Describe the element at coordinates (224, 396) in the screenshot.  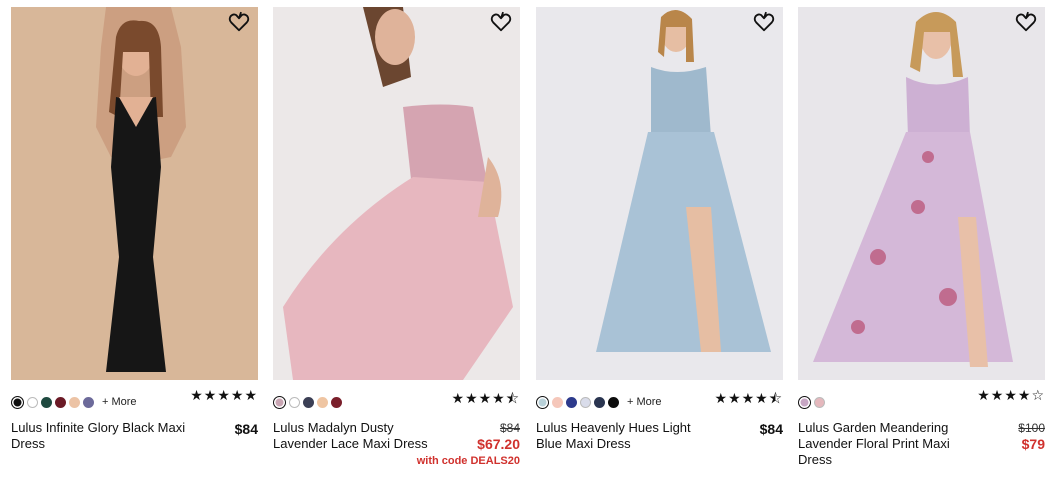
I see `star-rating: ★★★★★` at that location.